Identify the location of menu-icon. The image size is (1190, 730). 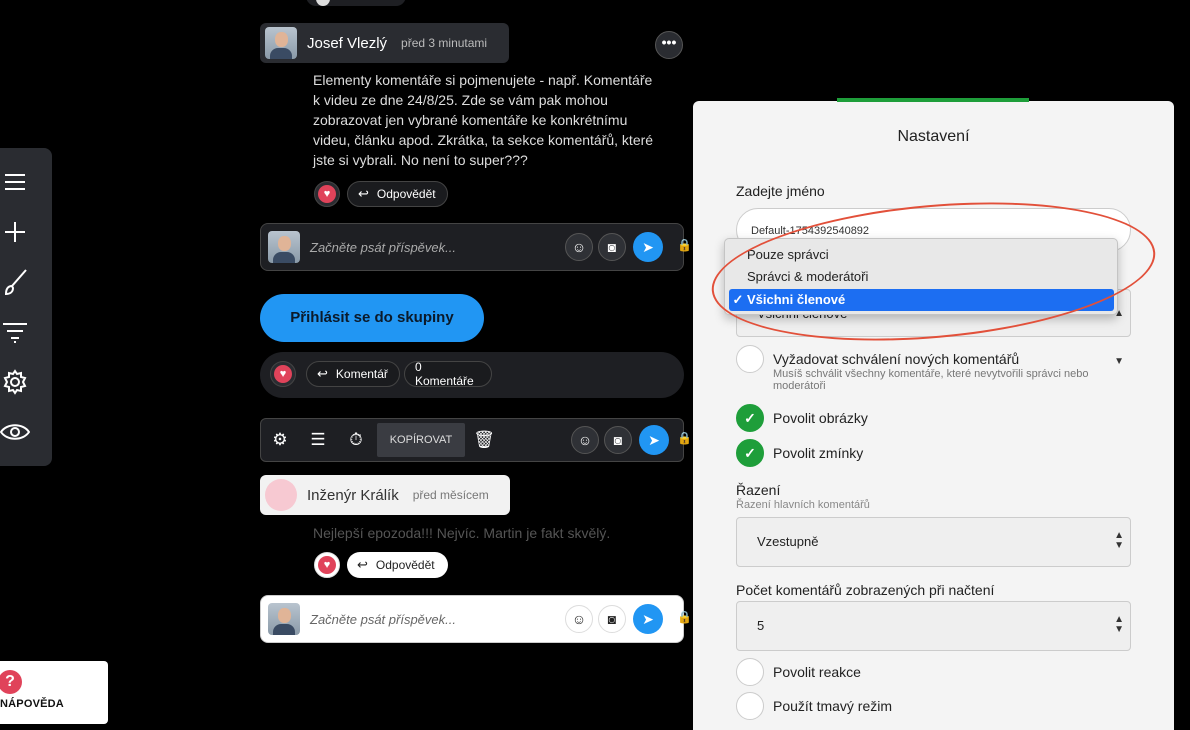
(15, 182).